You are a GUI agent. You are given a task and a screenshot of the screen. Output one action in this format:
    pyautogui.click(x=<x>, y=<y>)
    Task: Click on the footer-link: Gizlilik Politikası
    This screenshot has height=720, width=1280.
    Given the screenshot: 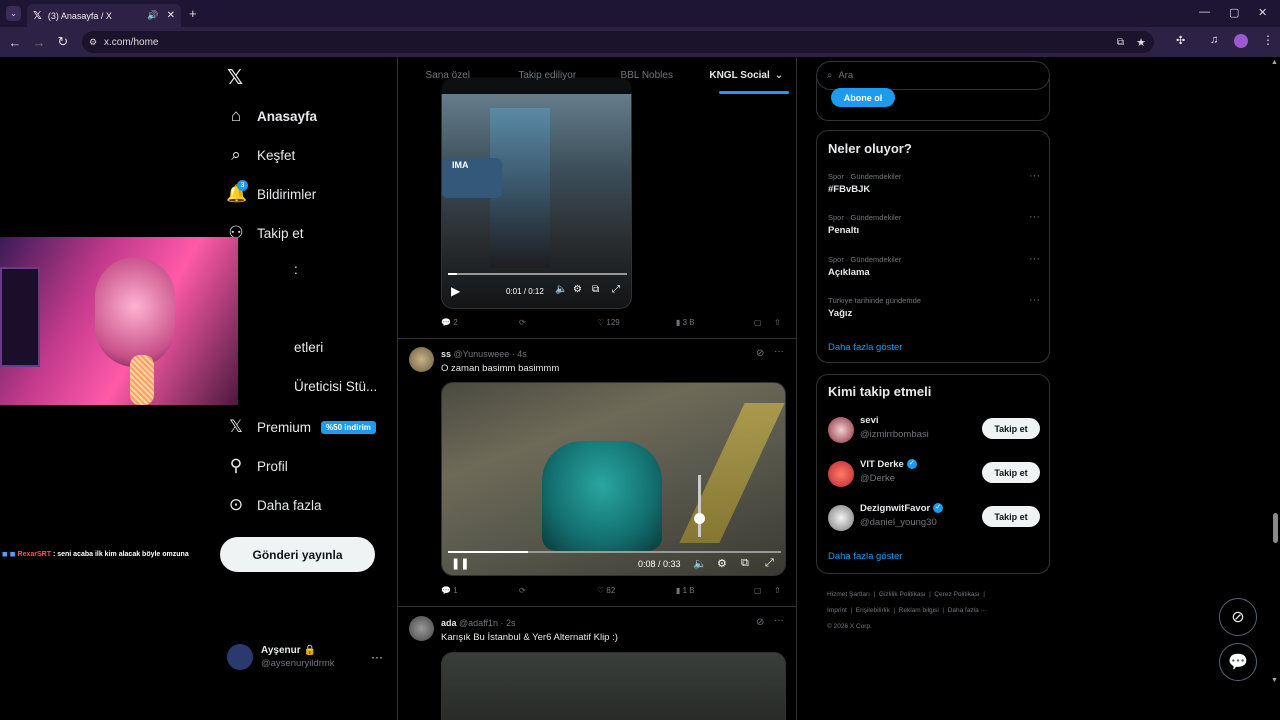 What is the action you would take?
    pyautogui.click(x=902, y=594)
    